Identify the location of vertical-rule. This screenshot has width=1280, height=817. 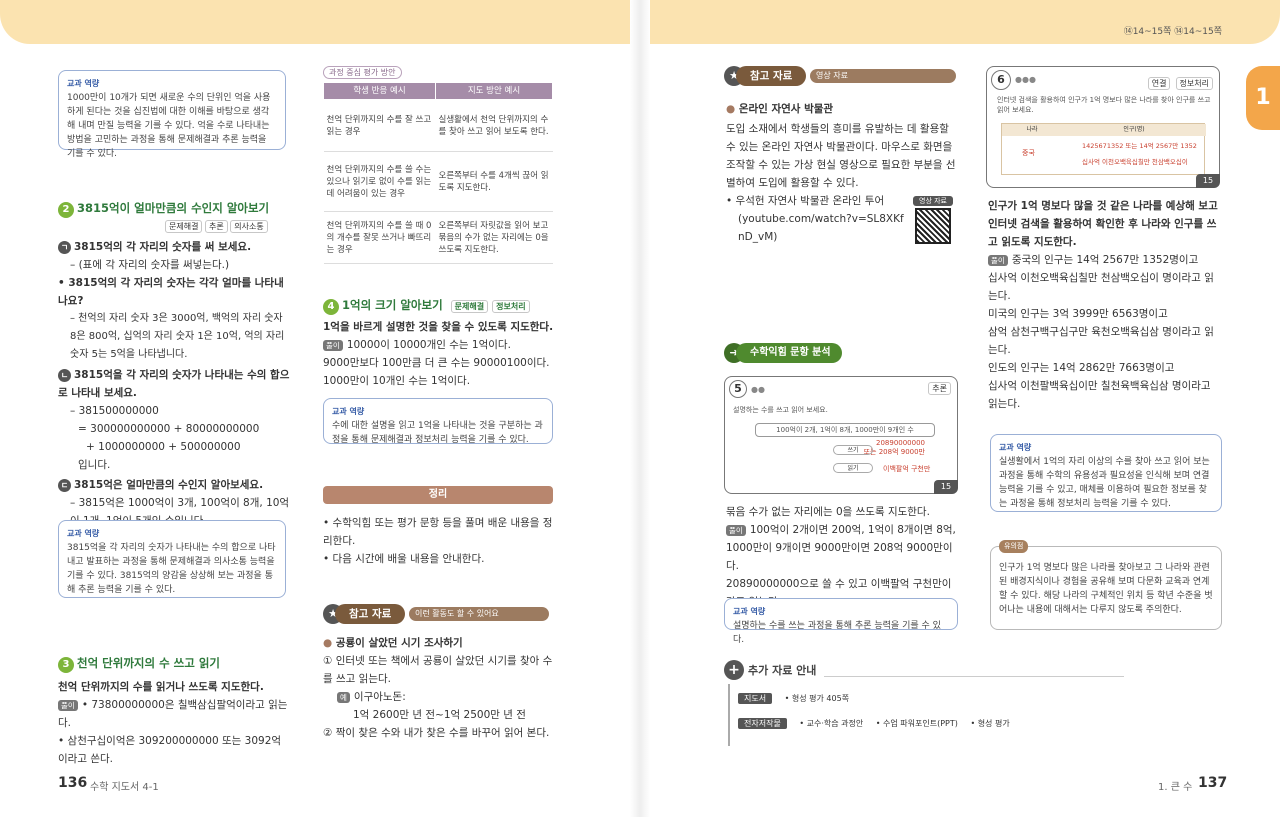
(729, 715).